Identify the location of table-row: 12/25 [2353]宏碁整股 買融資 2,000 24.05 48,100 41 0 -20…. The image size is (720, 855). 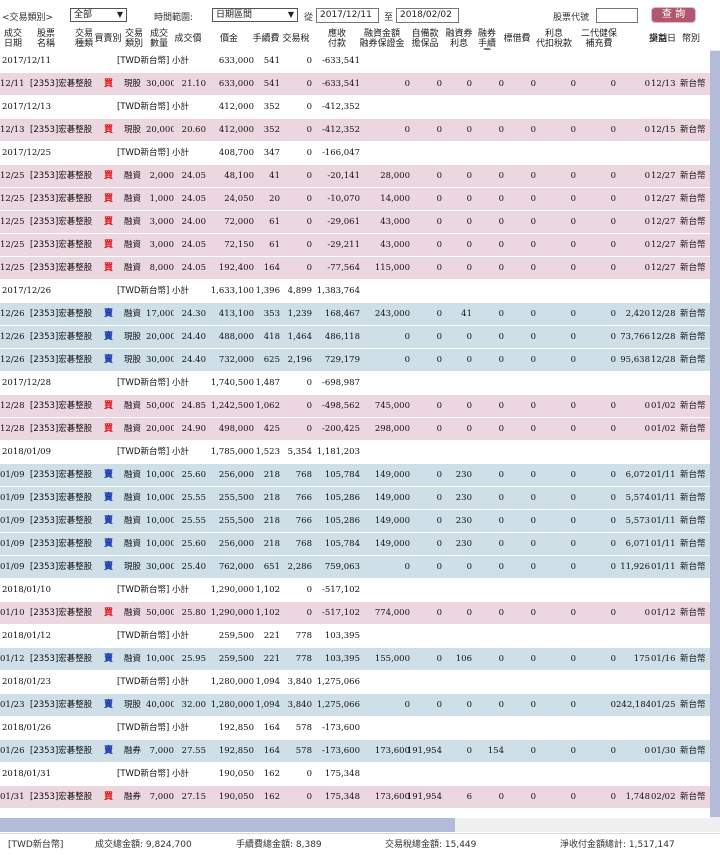
(355, 176).